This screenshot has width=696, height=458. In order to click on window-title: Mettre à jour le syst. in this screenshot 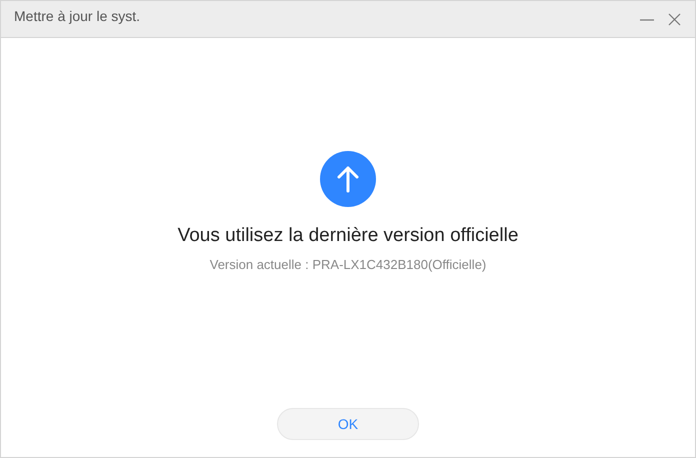, I will do `click(78, 16)`.